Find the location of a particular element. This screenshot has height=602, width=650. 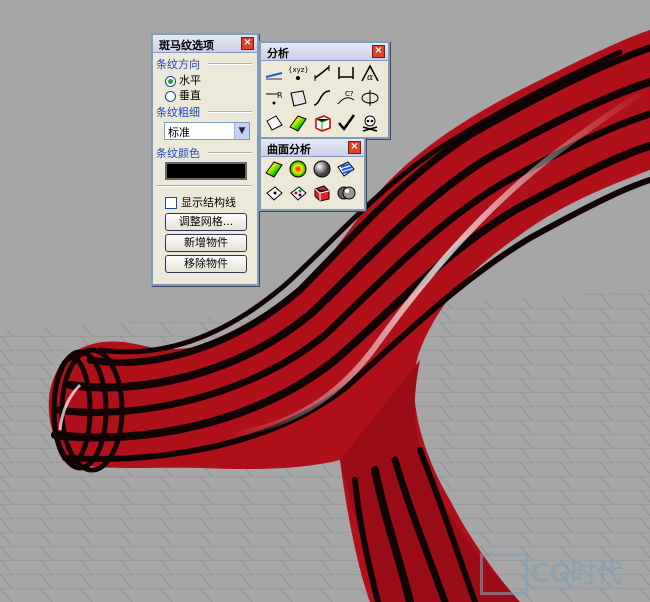

show-structure-checkbox: 显示结构线 is located at coordinates (200, 202).